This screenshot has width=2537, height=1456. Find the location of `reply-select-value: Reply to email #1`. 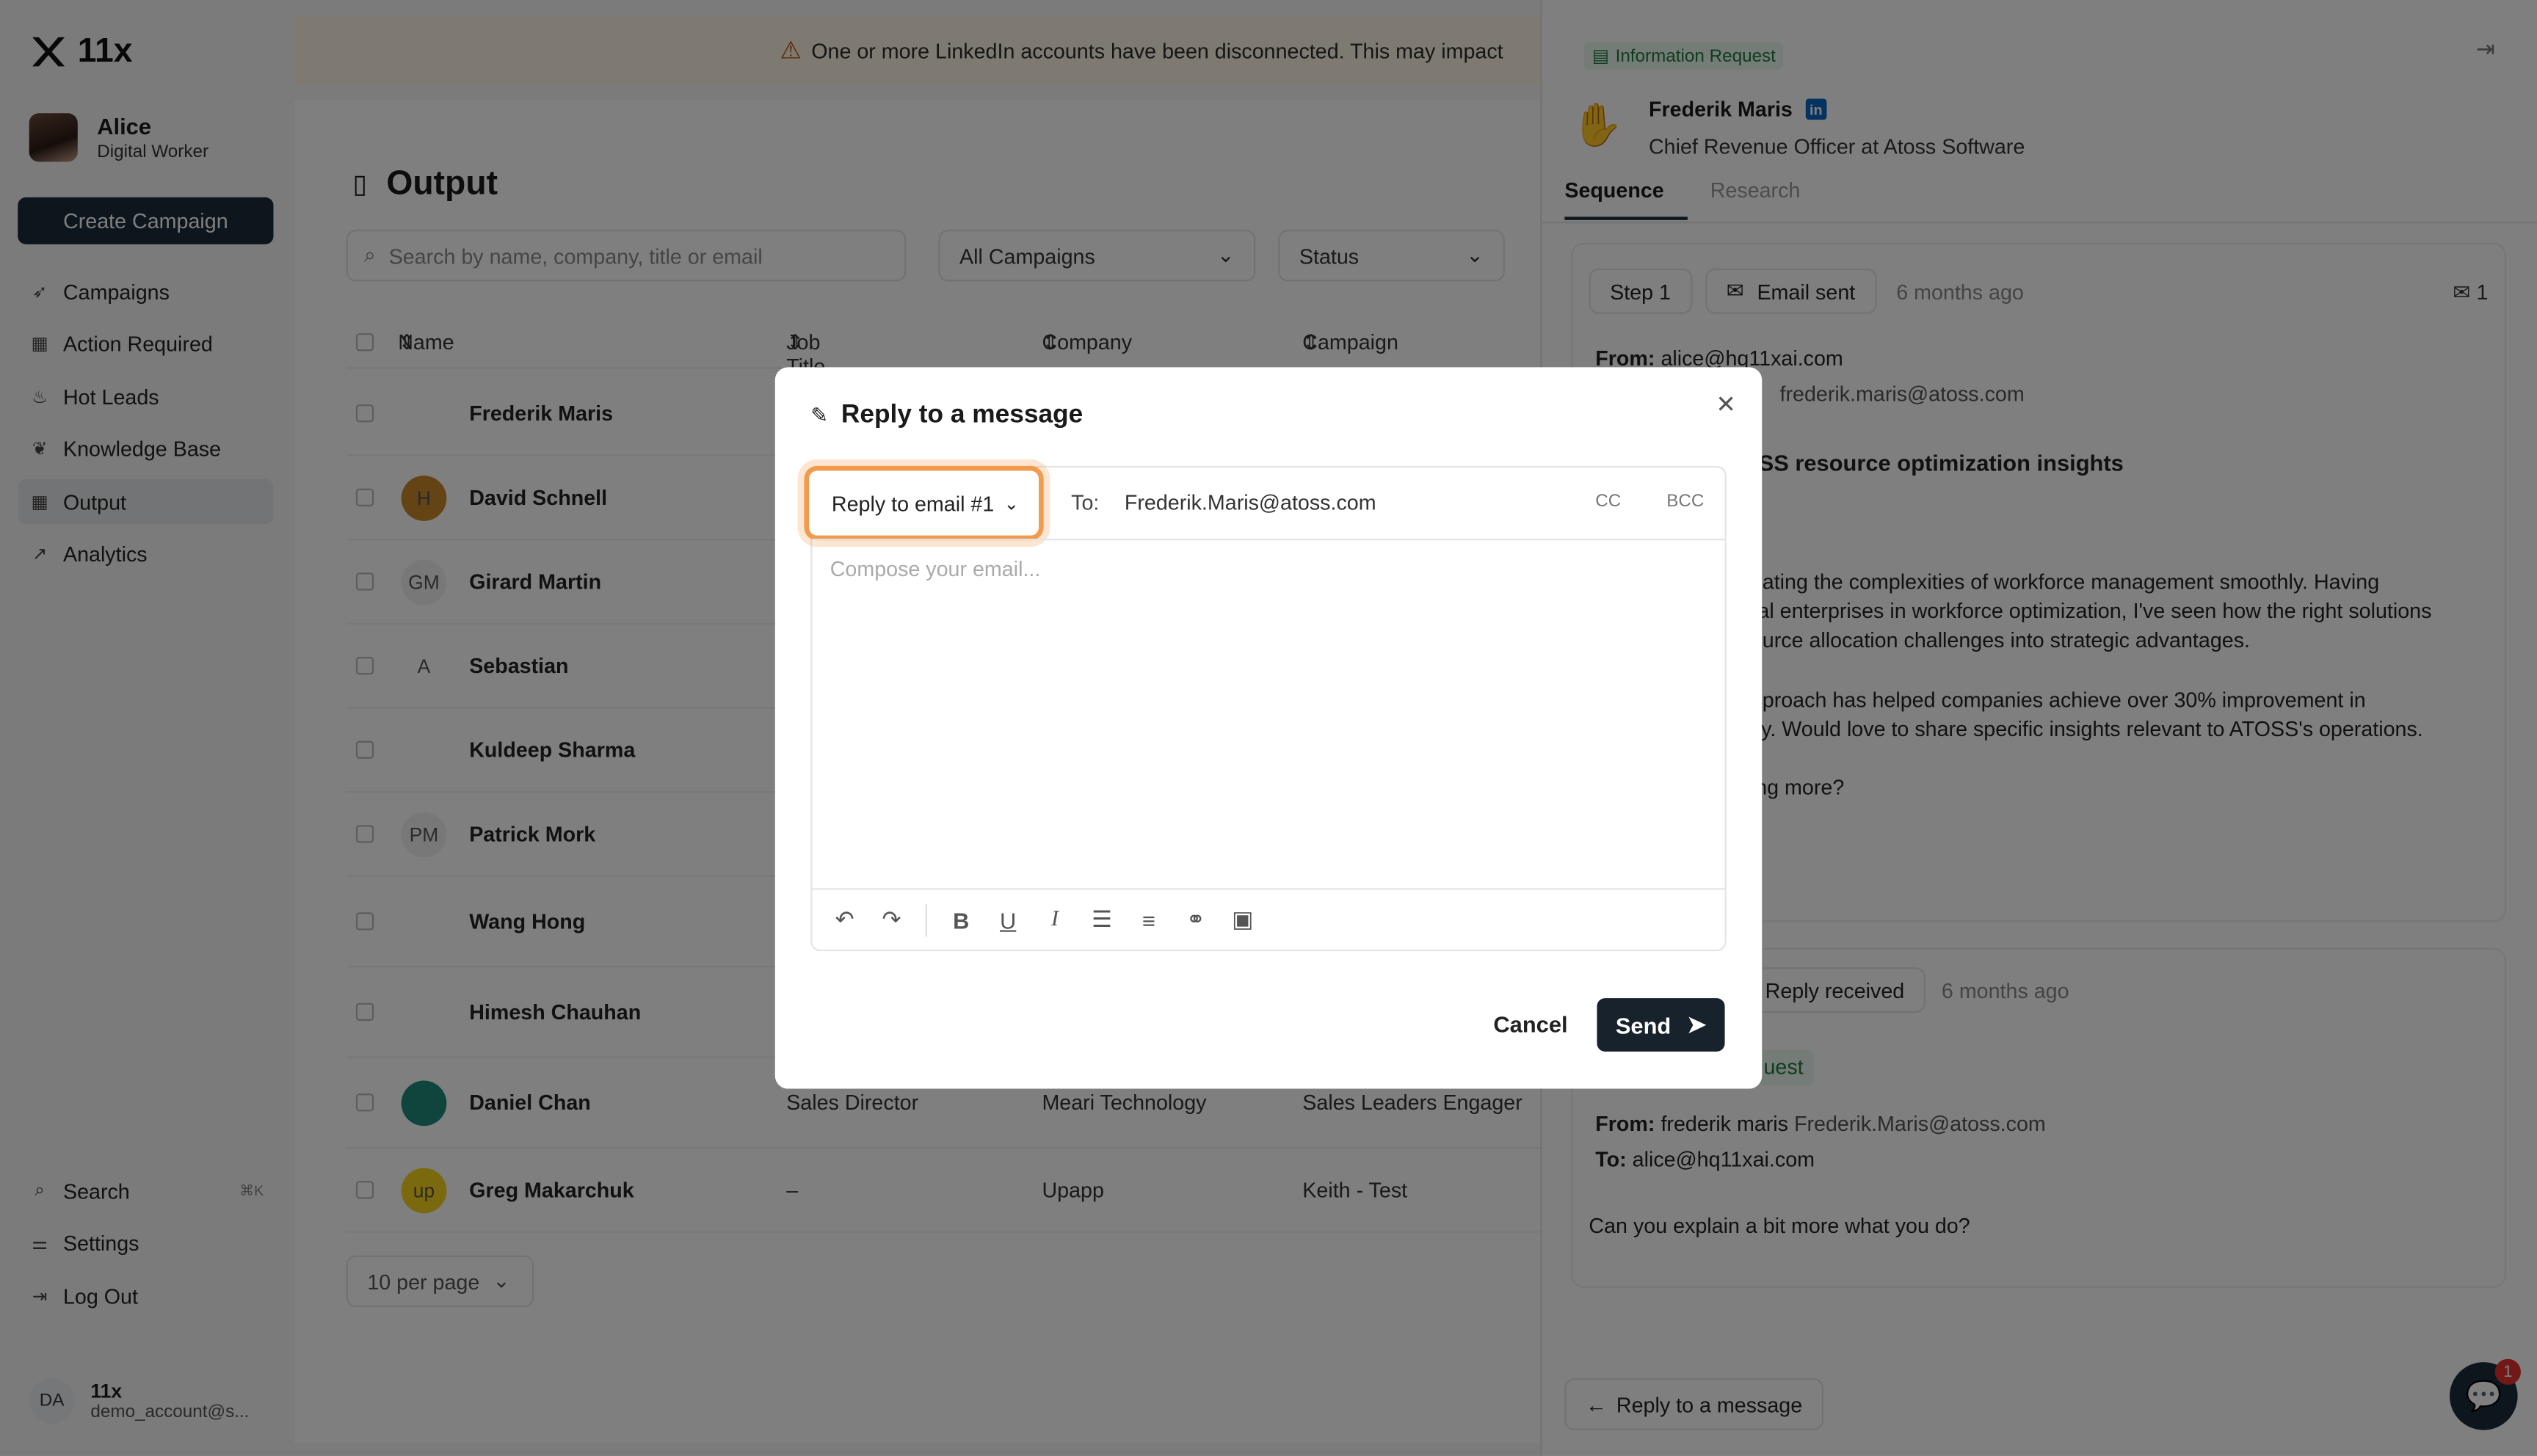

reply-select-value: Reply to email #1 is located at coordinates (913, 503).